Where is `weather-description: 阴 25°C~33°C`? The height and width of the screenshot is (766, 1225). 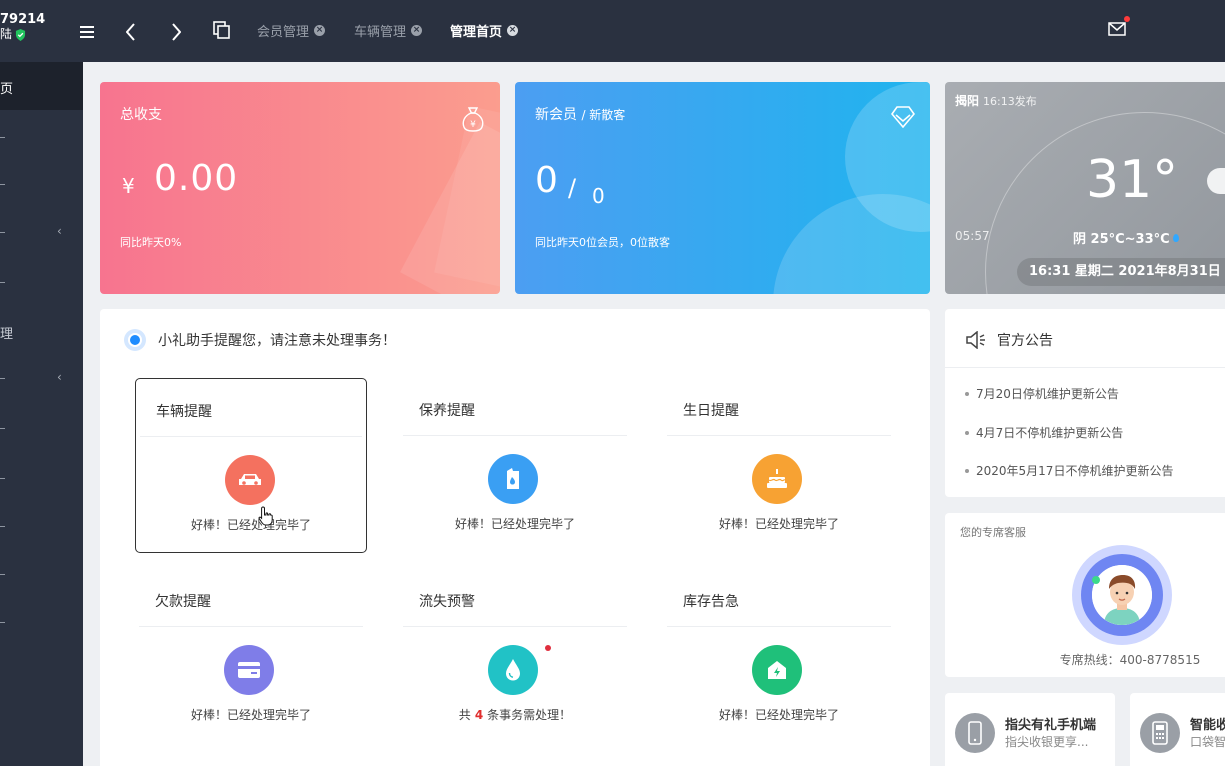
weather-description: 阴 25°C~33°C is located at coordinates (1126, 237).